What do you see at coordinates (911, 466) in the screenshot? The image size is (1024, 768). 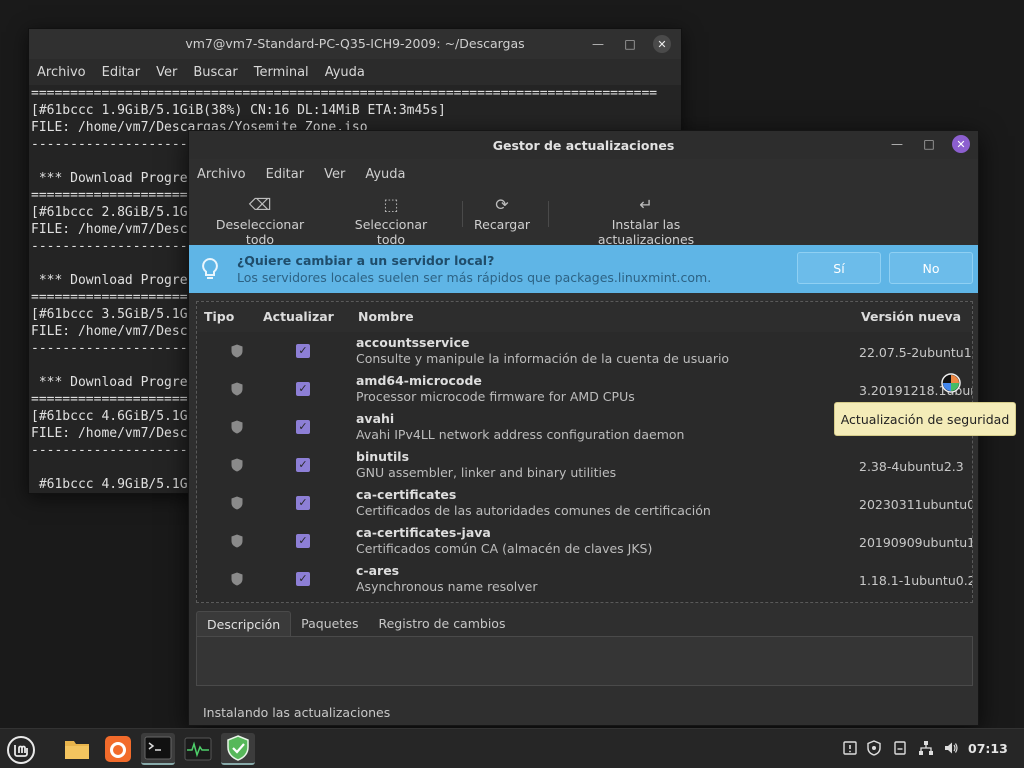 I see `package-version: 2.38-4ubuntu2.3` at bounding box center [911, 466].